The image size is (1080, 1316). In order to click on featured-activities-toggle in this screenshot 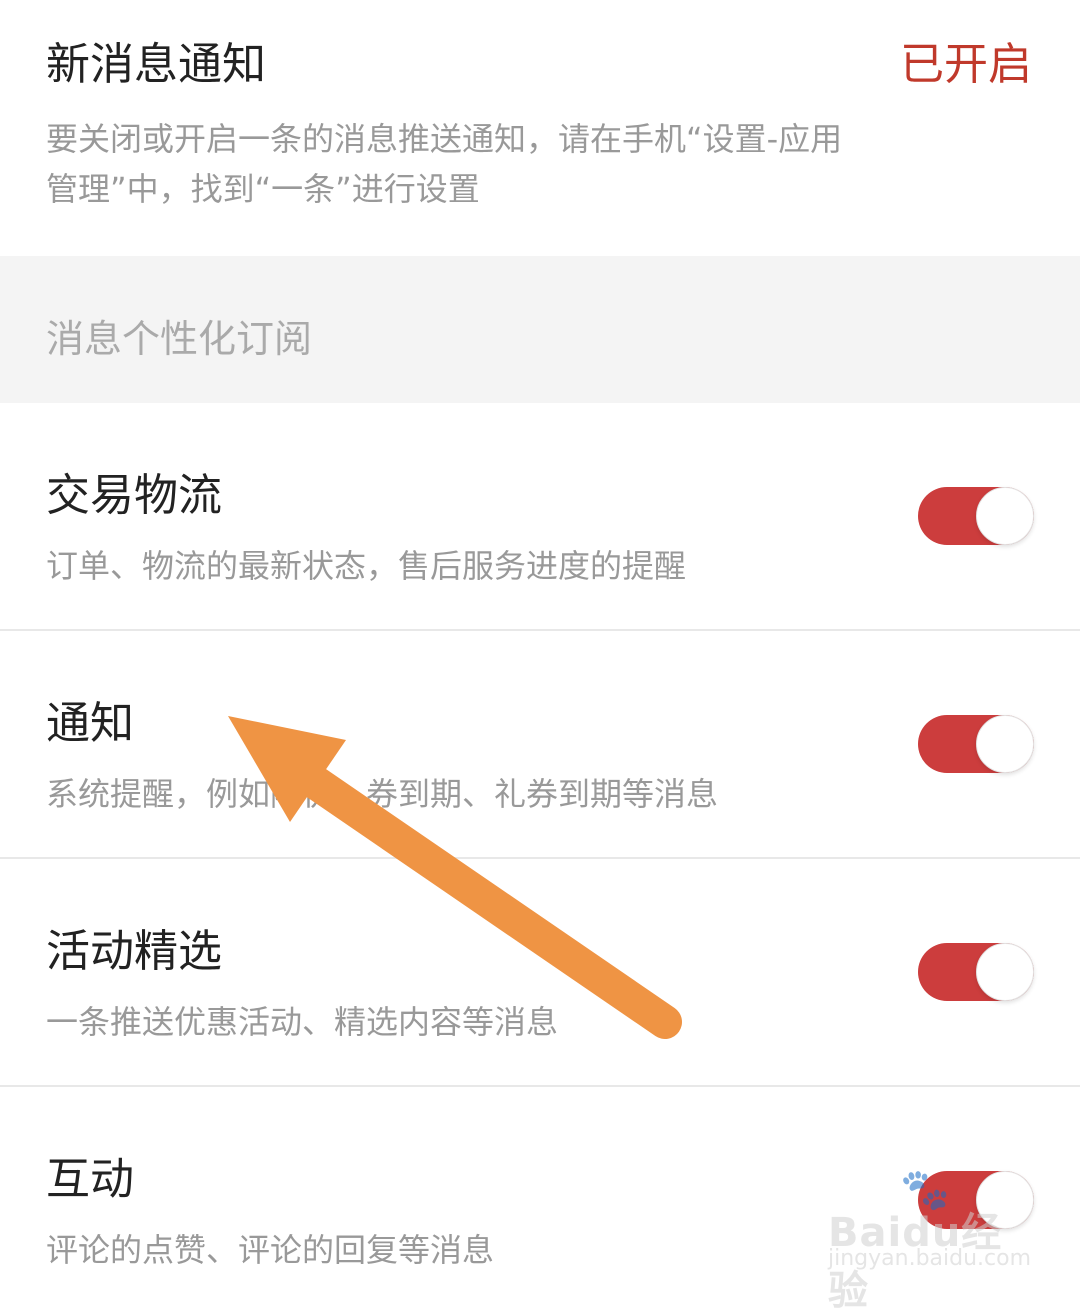, I will do `click(976, 972)`.